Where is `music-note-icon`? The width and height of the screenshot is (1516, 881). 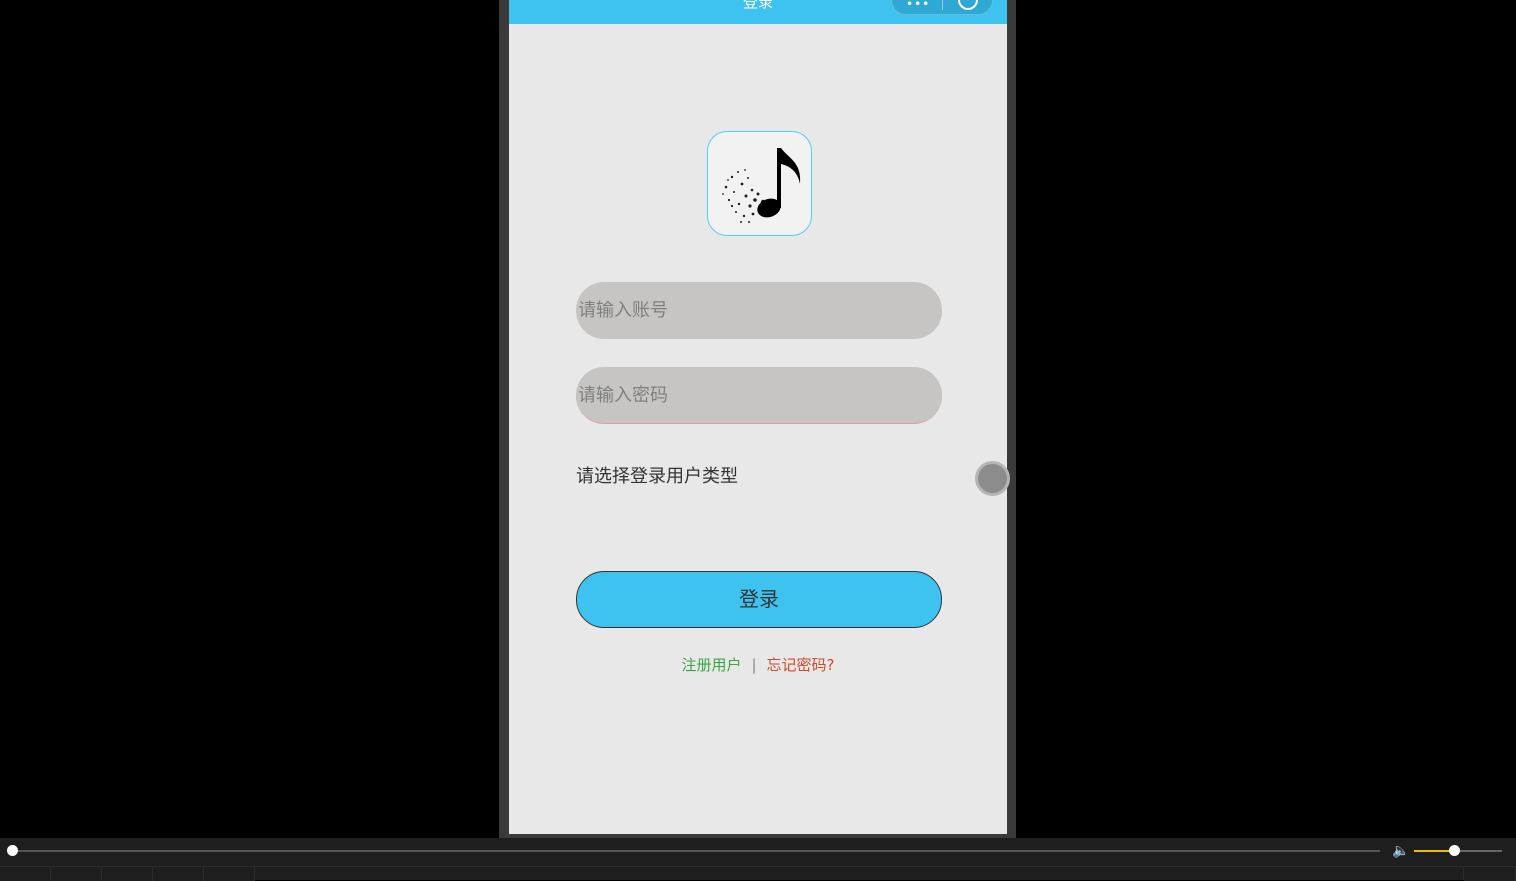 music-note-icon is located at coordinates (761, 185).